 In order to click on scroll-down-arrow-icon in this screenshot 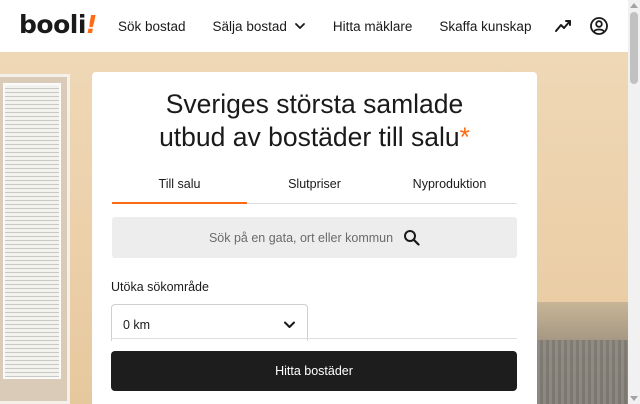, I will do `click(634, 398)`.